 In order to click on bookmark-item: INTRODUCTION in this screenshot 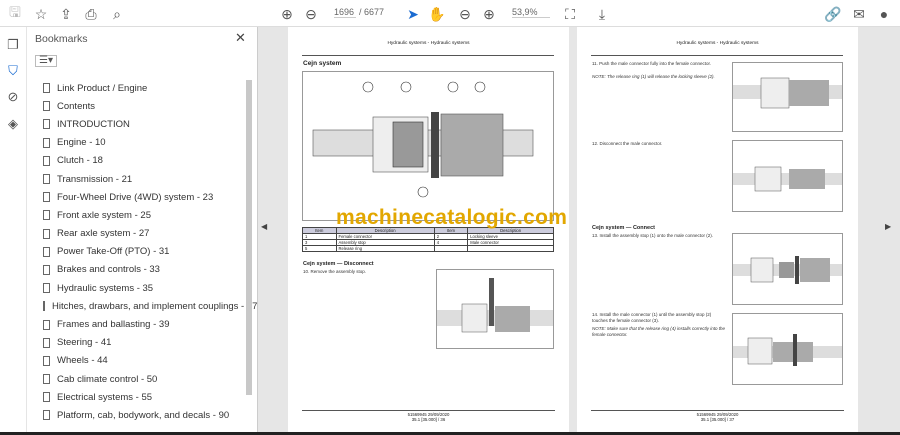, I will do `click(136, 124)`.